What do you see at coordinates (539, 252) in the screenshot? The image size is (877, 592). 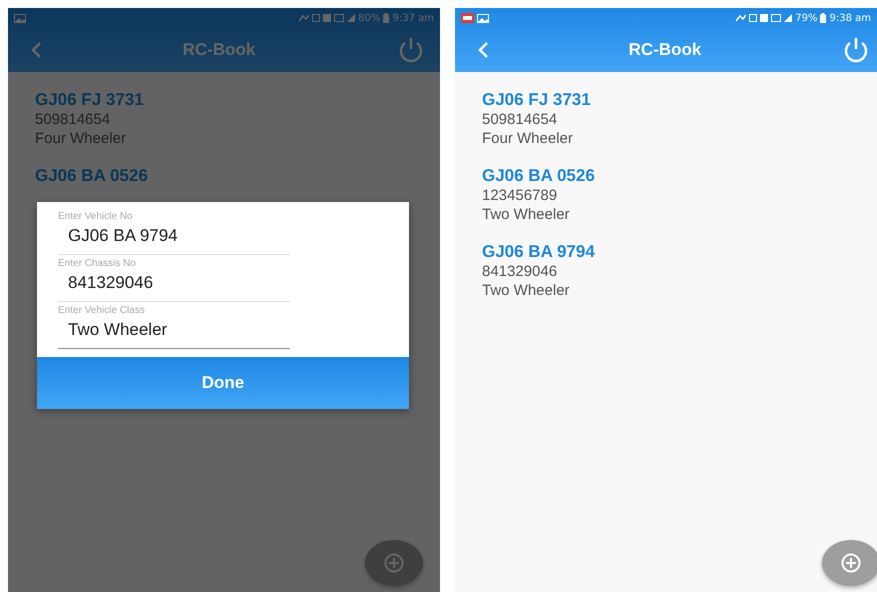 I see `vehicle-number: GJ06 BA 9794` at bounding box center [539, 252].